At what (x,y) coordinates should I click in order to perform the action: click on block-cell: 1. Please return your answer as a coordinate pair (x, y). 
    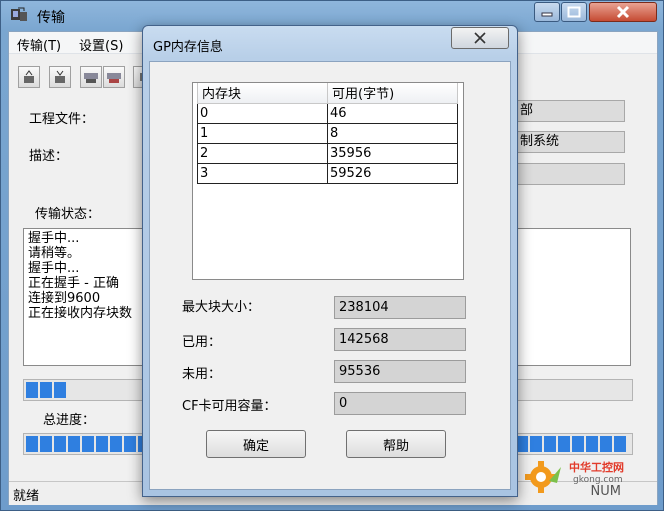
    Looking at the image, I should click on (262, 133).